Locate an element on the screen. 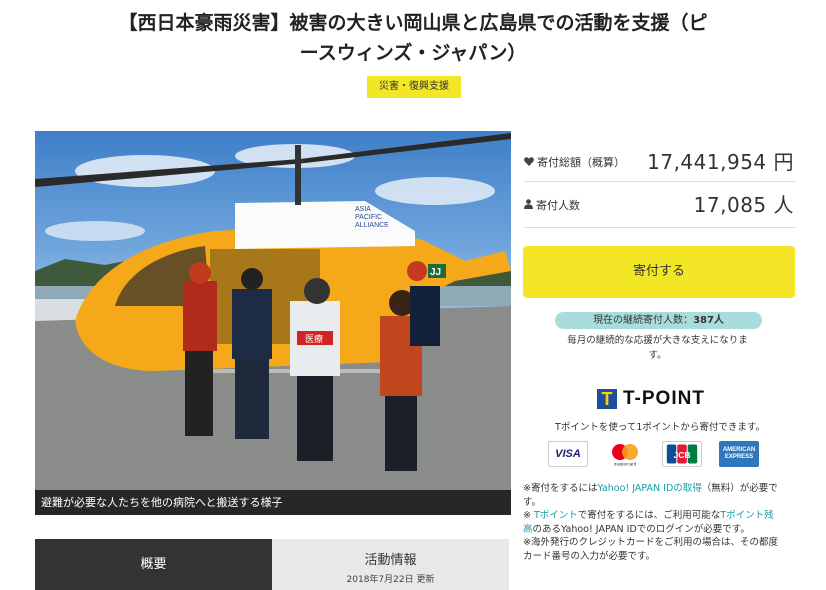  yahoo-id-link: Yahoo! JAPAN IDの取得 is located at coordinates (649, 488).